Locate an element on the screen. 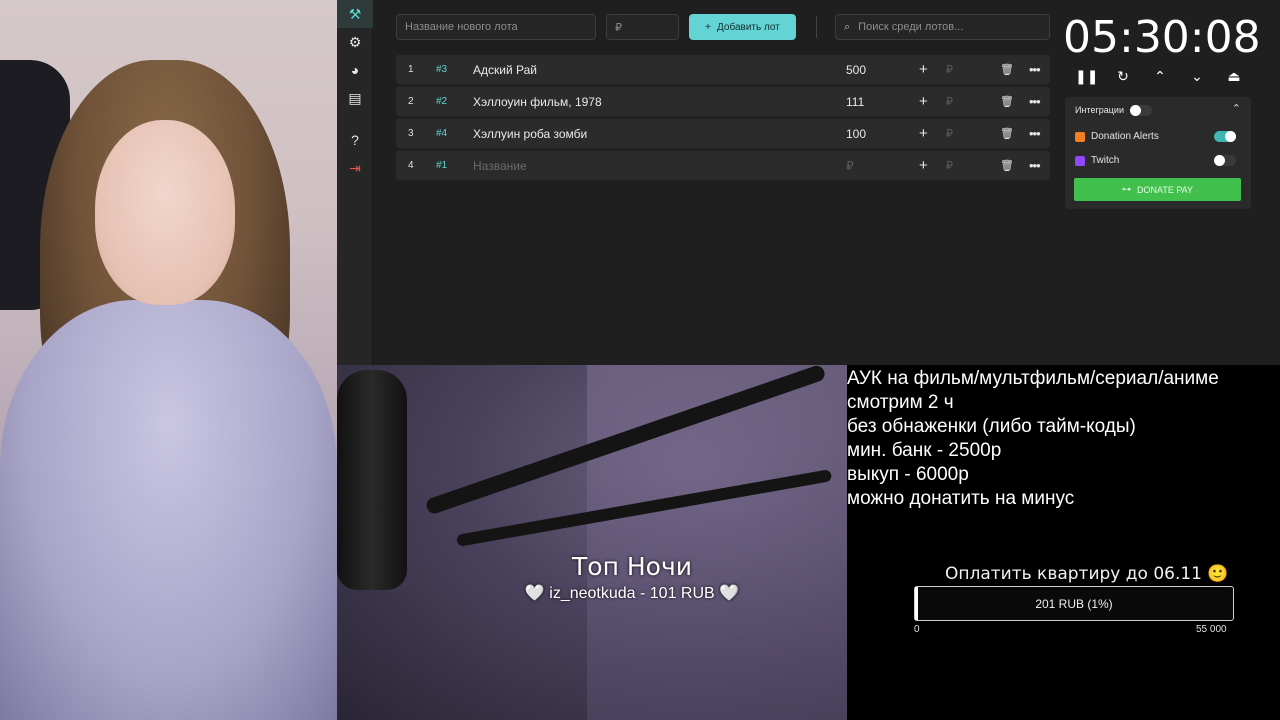 Image resolution: width=1280 pixels, height=720 pixels. gavel-icon: ⚒ is located at coordinates (355, 14).